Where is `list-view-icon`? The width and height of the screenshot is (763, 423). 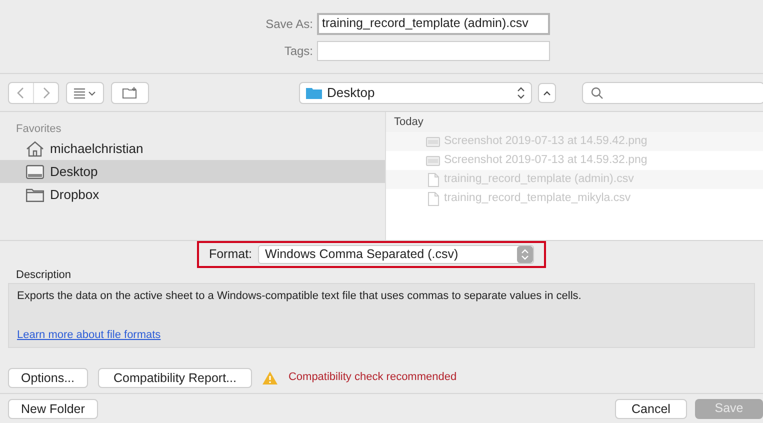 list-view-icon is located at coordinates (85, 92).